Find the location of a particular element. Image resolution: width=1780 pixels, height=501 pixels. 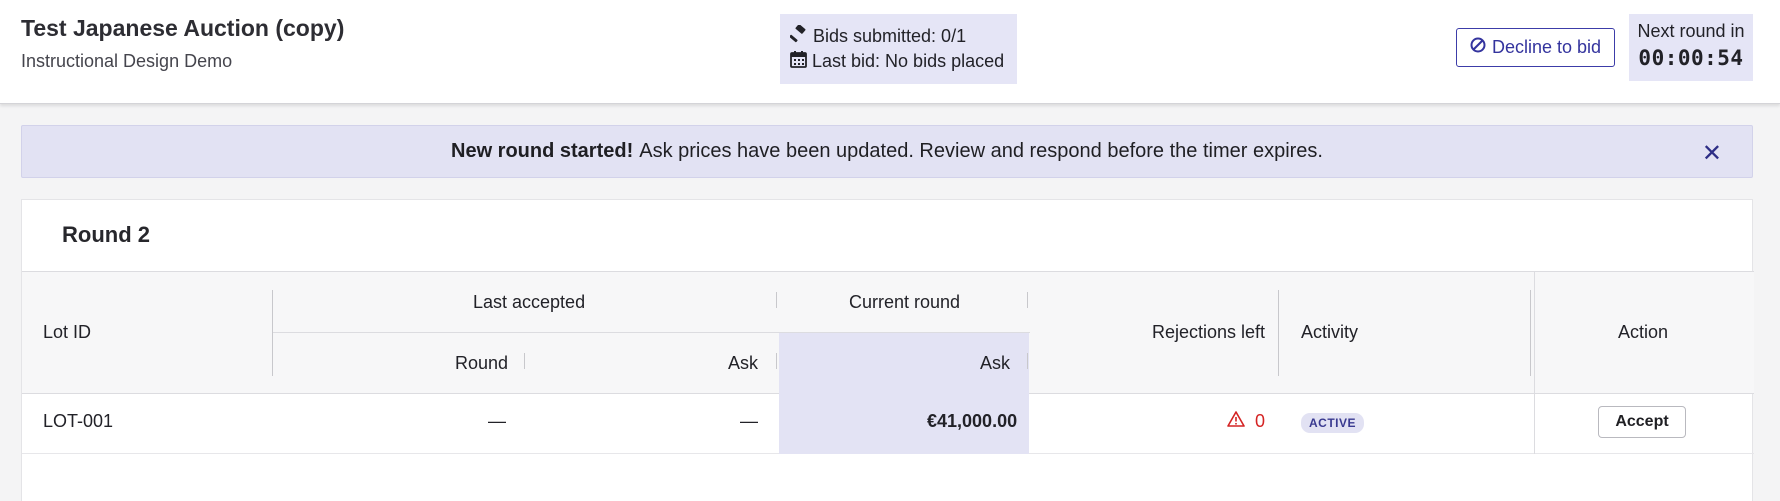

decline-label: Decline to bid is located at coordinates (1546, 47).